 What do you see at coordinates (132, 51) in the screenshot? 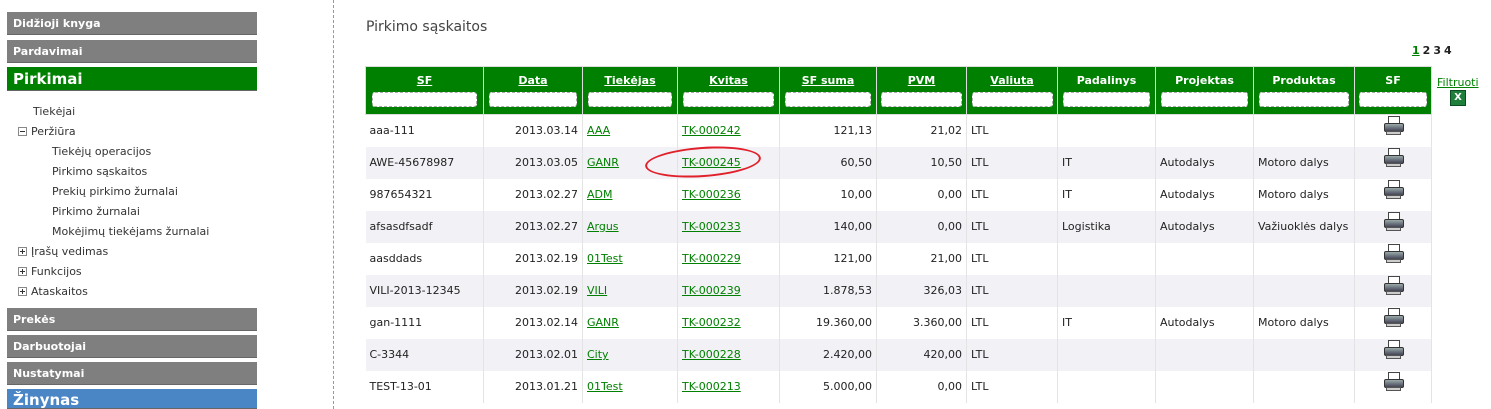
I see `menu-pardavimai: Pardavimai` at bounding box center [132, 51].